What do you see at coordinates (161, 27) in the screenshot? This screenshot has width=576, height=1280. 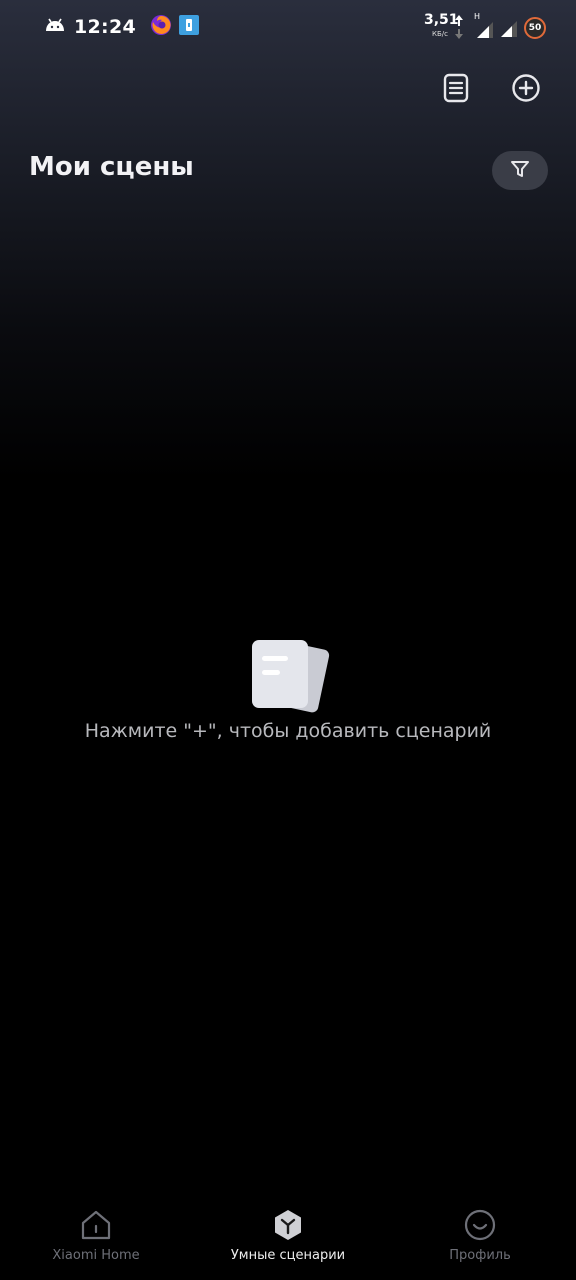 I see `firefox-icon` at bounding box center [161, 27].